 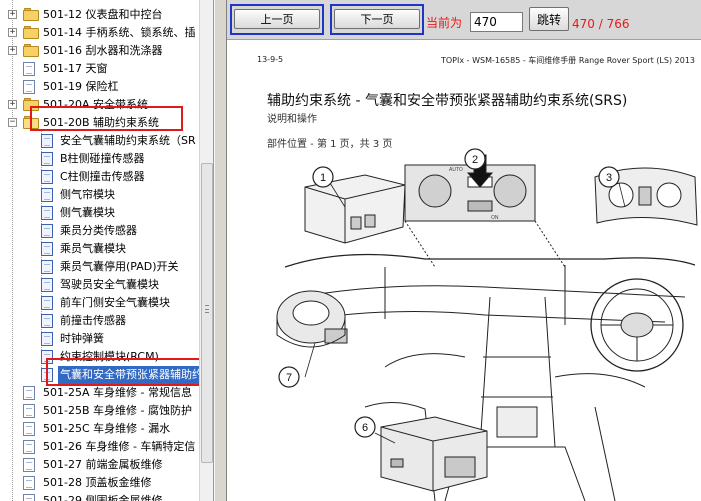 I want to click on tree-item-label: 501-27 前端金属板维修, so click(x=103, y=464).